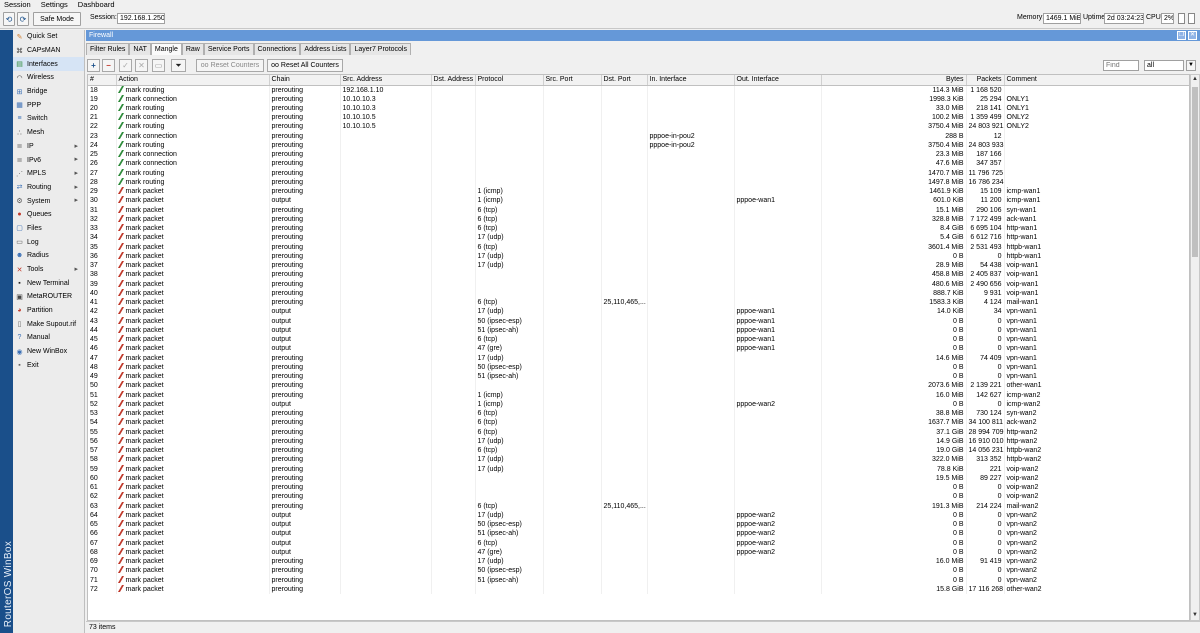 The image size is (1200, 633). Describe the element at coordinates (23, 19) in the screenshot. I see `redo-button: ⟳` at that location.